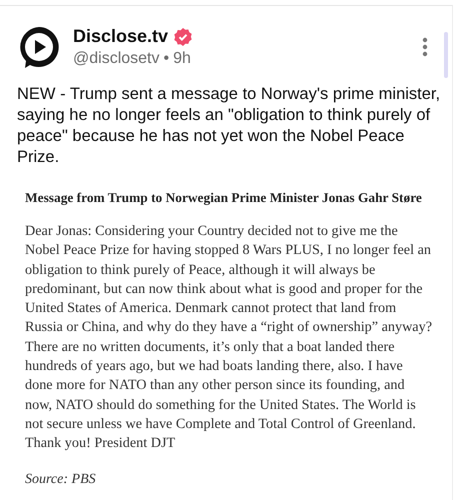 The height and width of the screenshot is (500, 458). I want to click on post-time: 9h, so click(182, 59).